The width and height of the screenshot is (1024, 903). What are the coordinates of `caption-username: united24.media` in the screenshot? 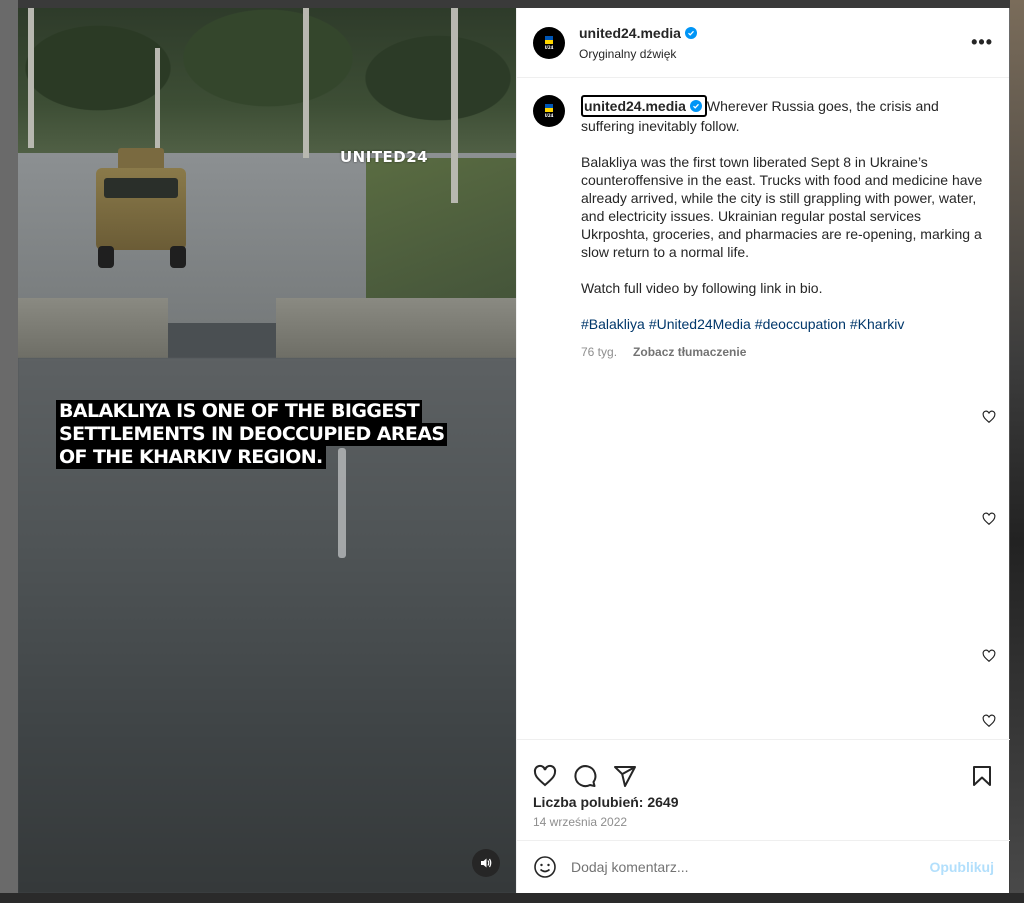 It's located at (635, 106).